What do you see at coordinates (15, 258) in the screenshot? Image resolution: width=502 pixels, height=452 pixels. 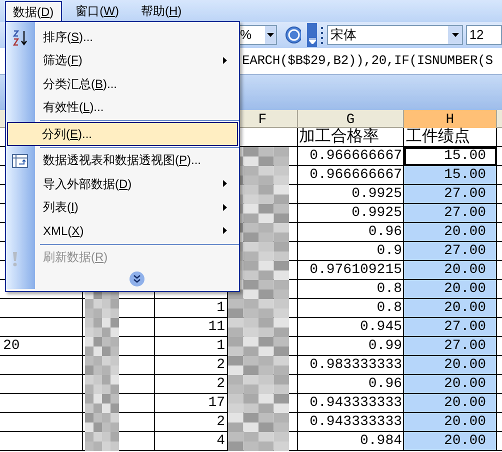 I see `exclamation-icon` at bounding box center [15, 258].